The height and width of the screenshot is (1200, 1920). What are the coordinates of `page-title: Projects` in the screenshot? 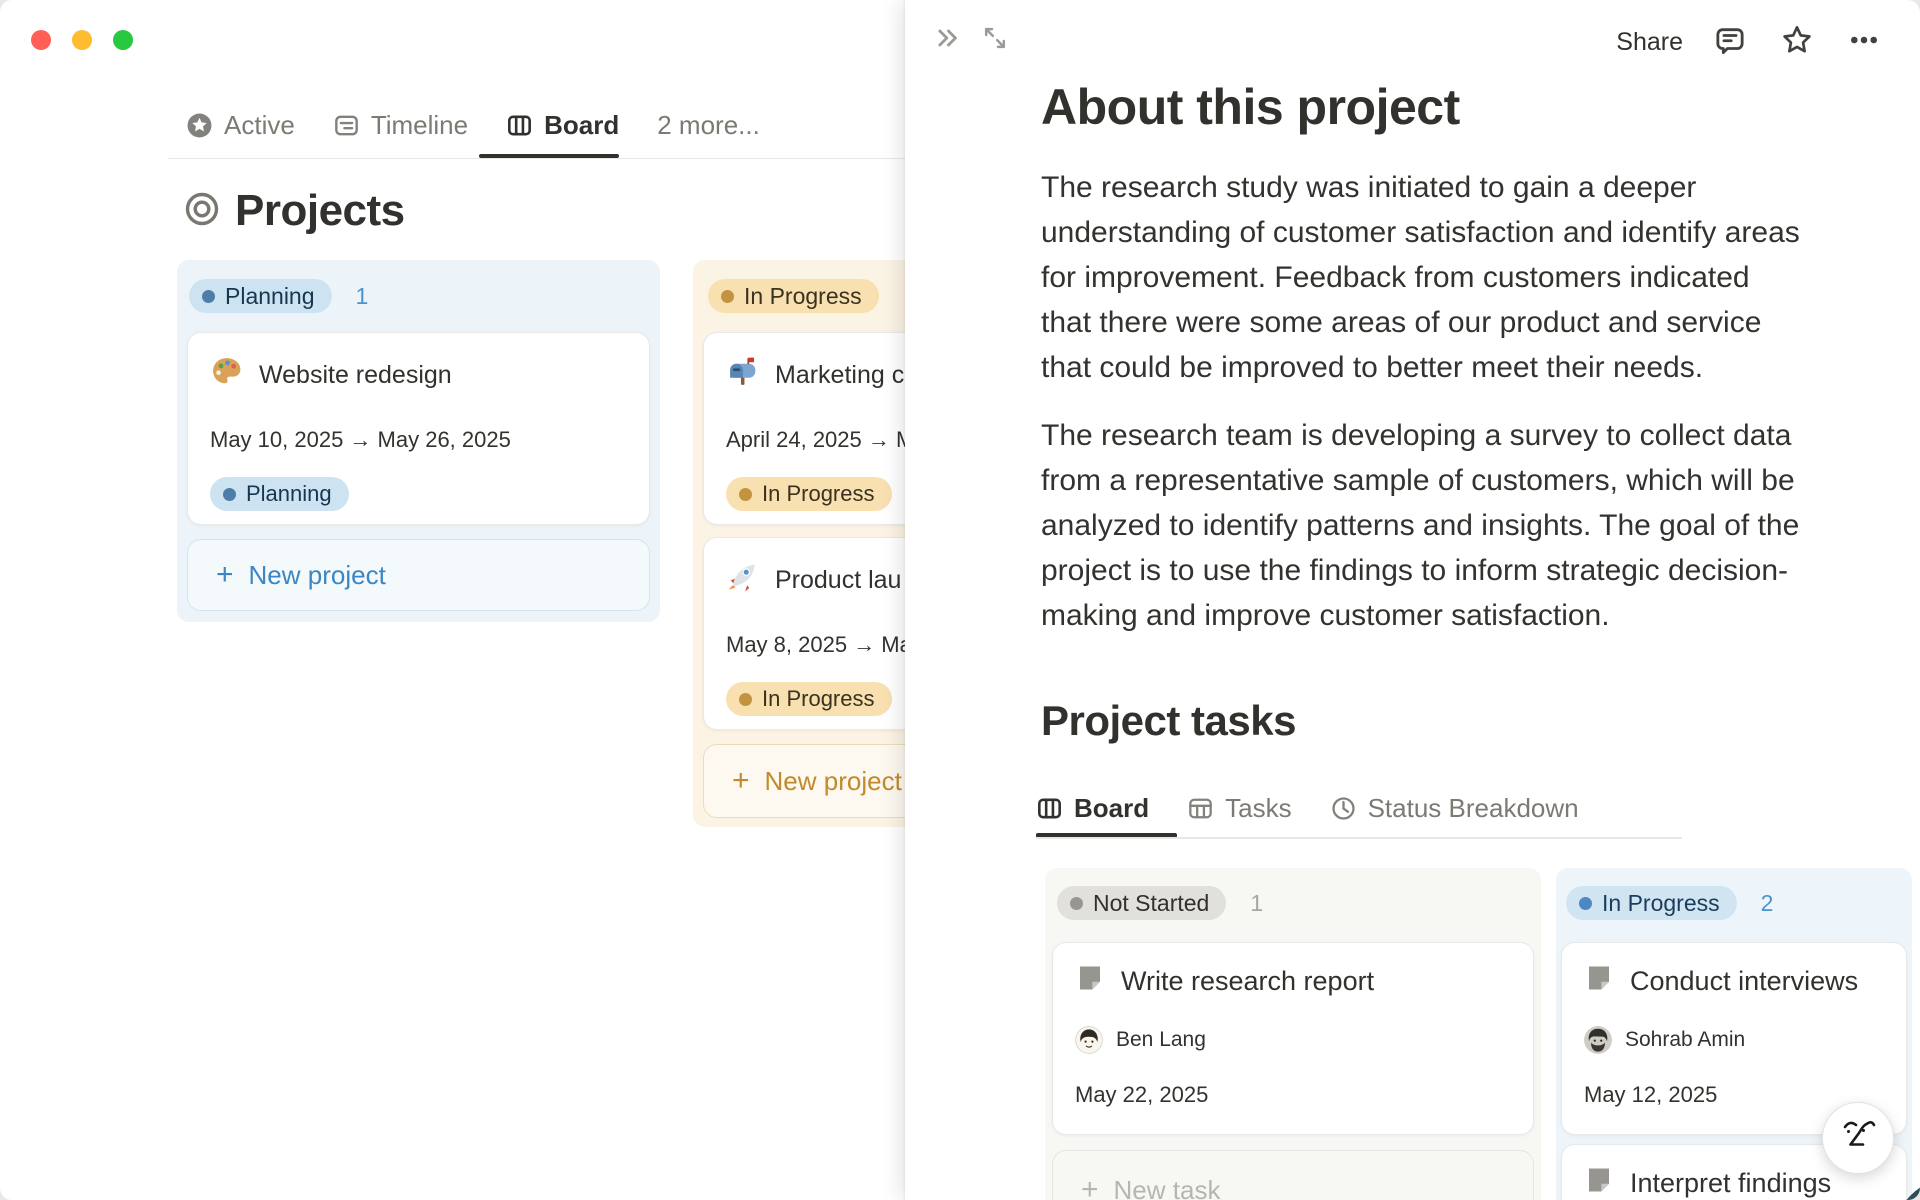 It's located at (294, 211).